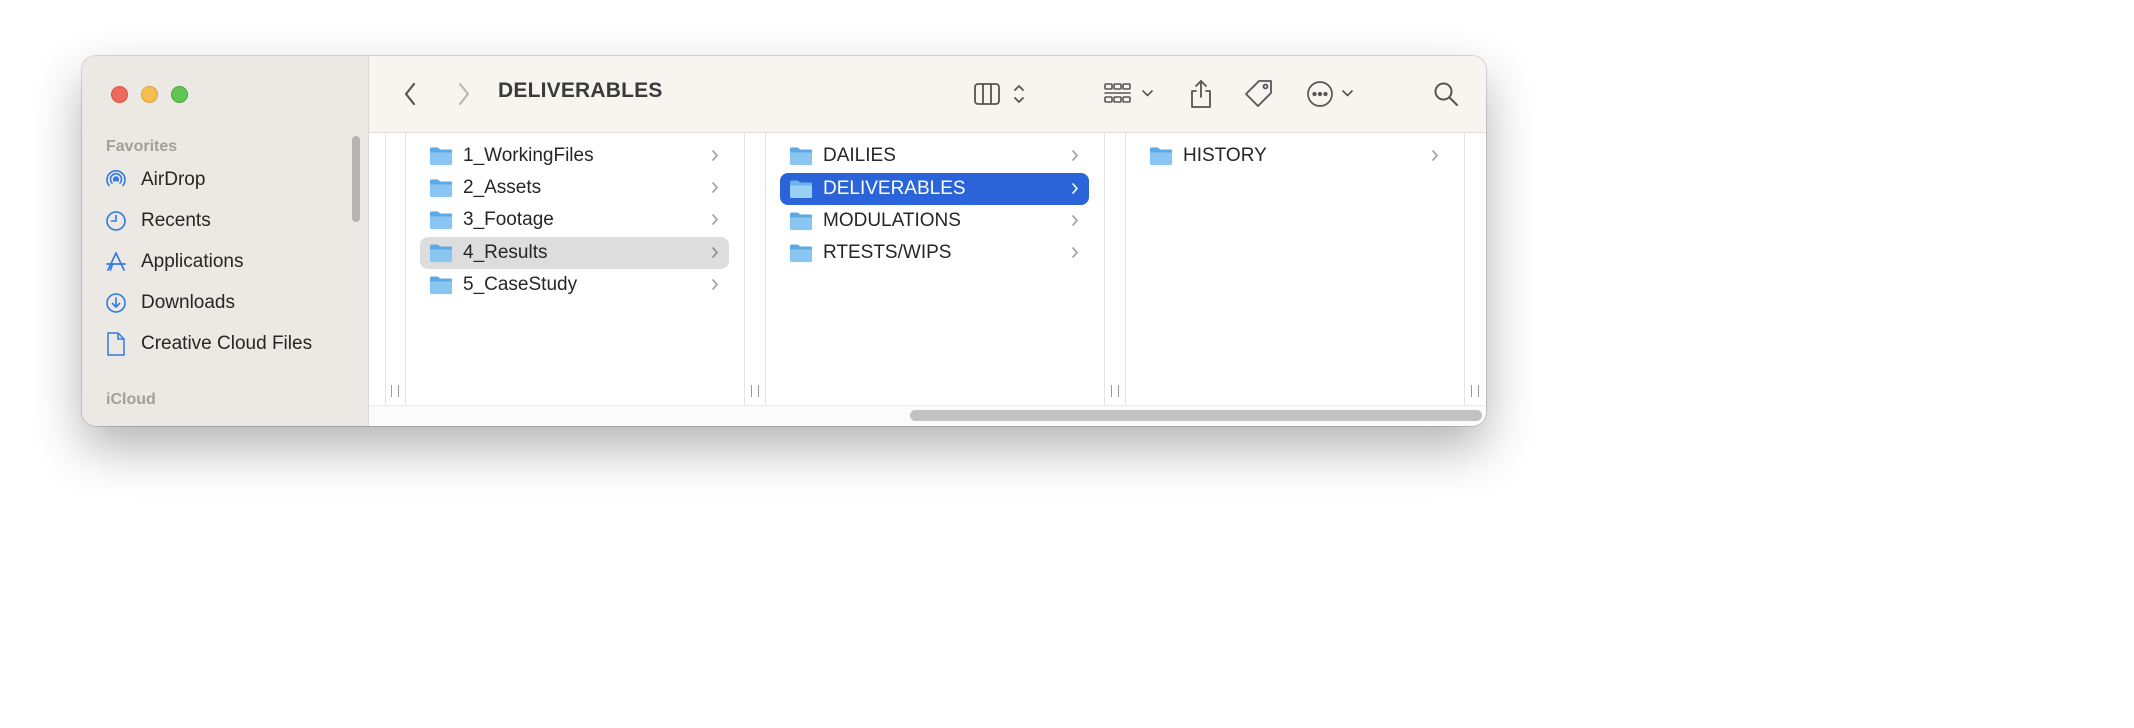 The height and width of the screenshot is (728, 2134). Describe the element at coordinates (119, 94) in the screenshot. I see `close-window-button` at that location.